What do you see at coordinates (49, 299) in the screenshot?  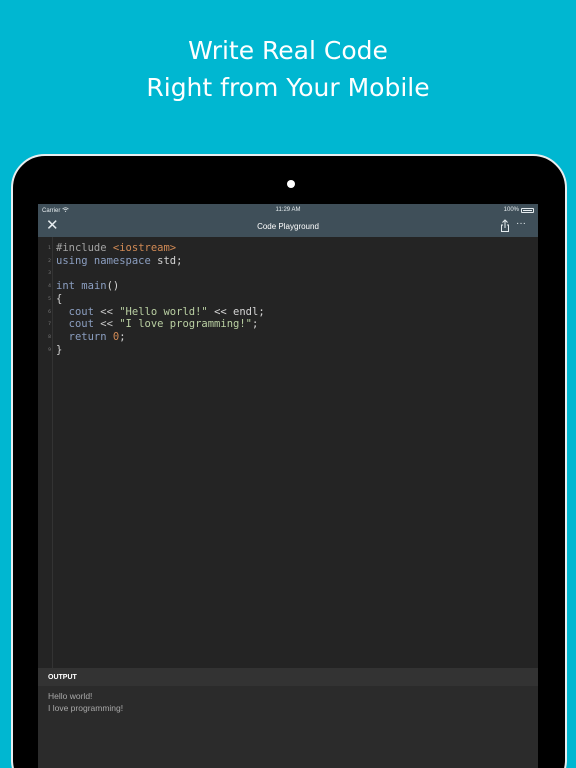 I see `line-number: 5` at bounding box center [49, 299].